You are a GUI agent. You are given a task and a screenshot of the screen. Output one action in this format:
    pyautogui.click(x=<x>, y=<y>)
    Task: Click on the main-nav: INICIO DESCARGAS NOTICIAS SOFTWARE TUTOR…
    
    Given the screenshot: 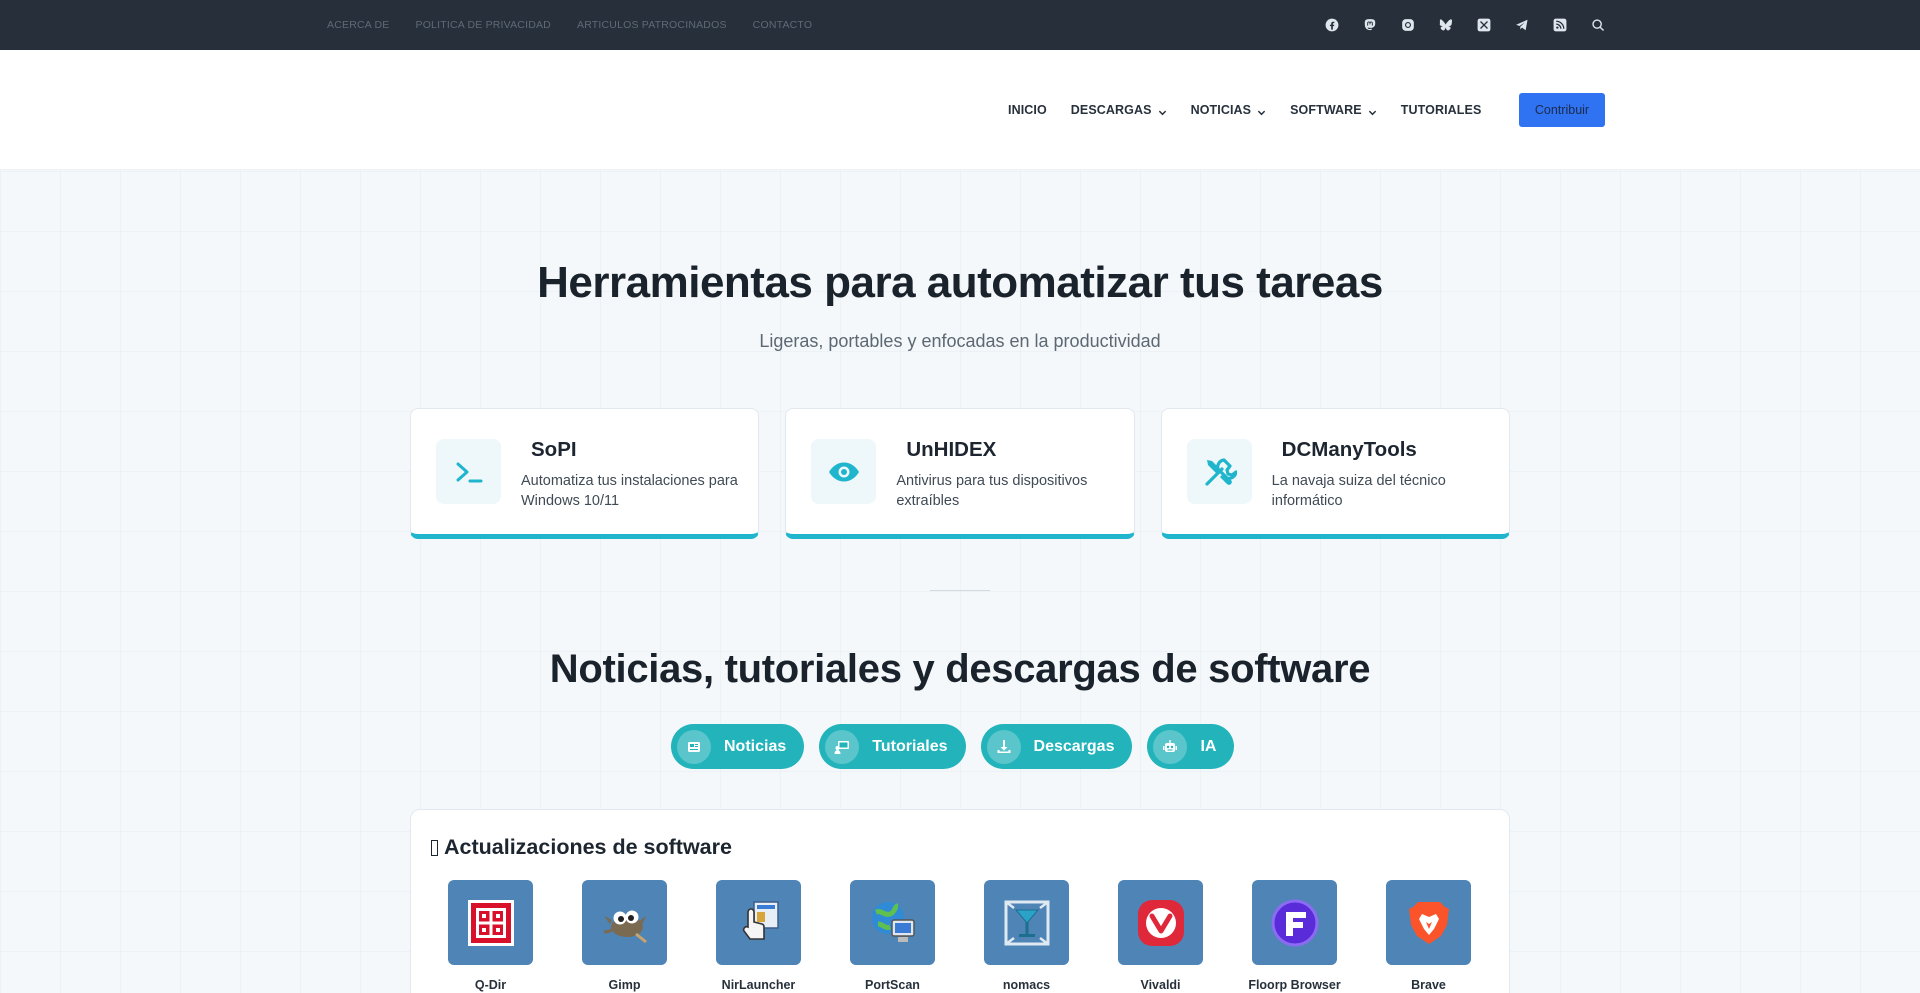 What is the action you would take?
    pyautogui.click(x=1244, y=110)
    